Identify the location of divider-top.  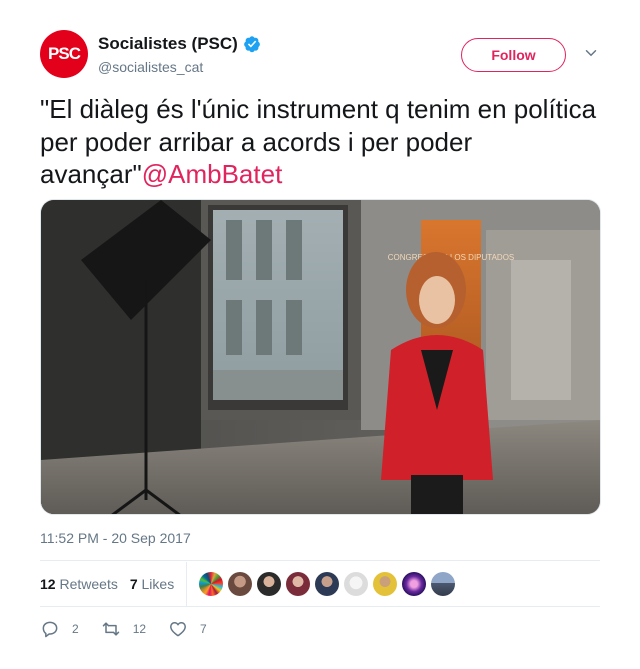
(320, 560).